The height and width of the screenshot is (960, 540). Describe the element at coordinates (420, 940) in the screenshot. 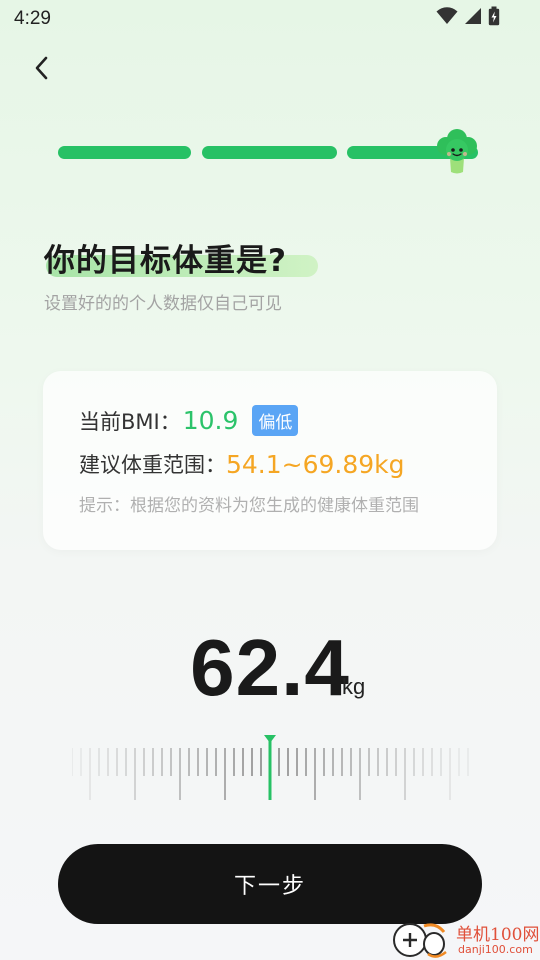

I see `watermark-logo-icon` at that location.